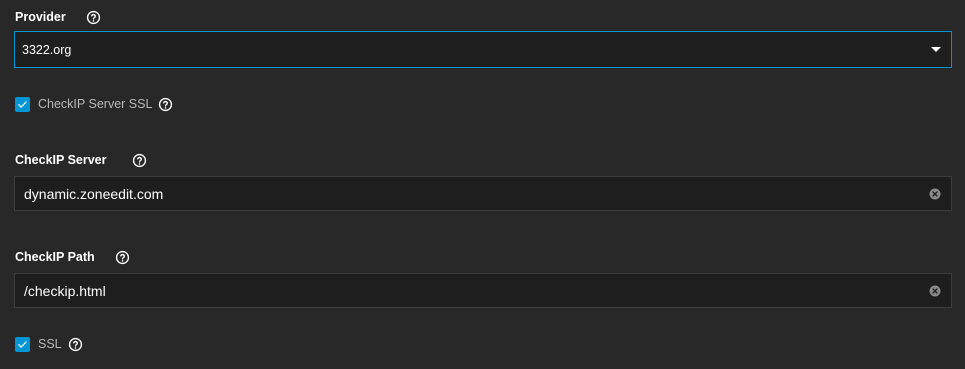  Describe the element at coordinates (61, 160) in the screenshot. I see `checkip-server-label: CheckIP Server` at that location.